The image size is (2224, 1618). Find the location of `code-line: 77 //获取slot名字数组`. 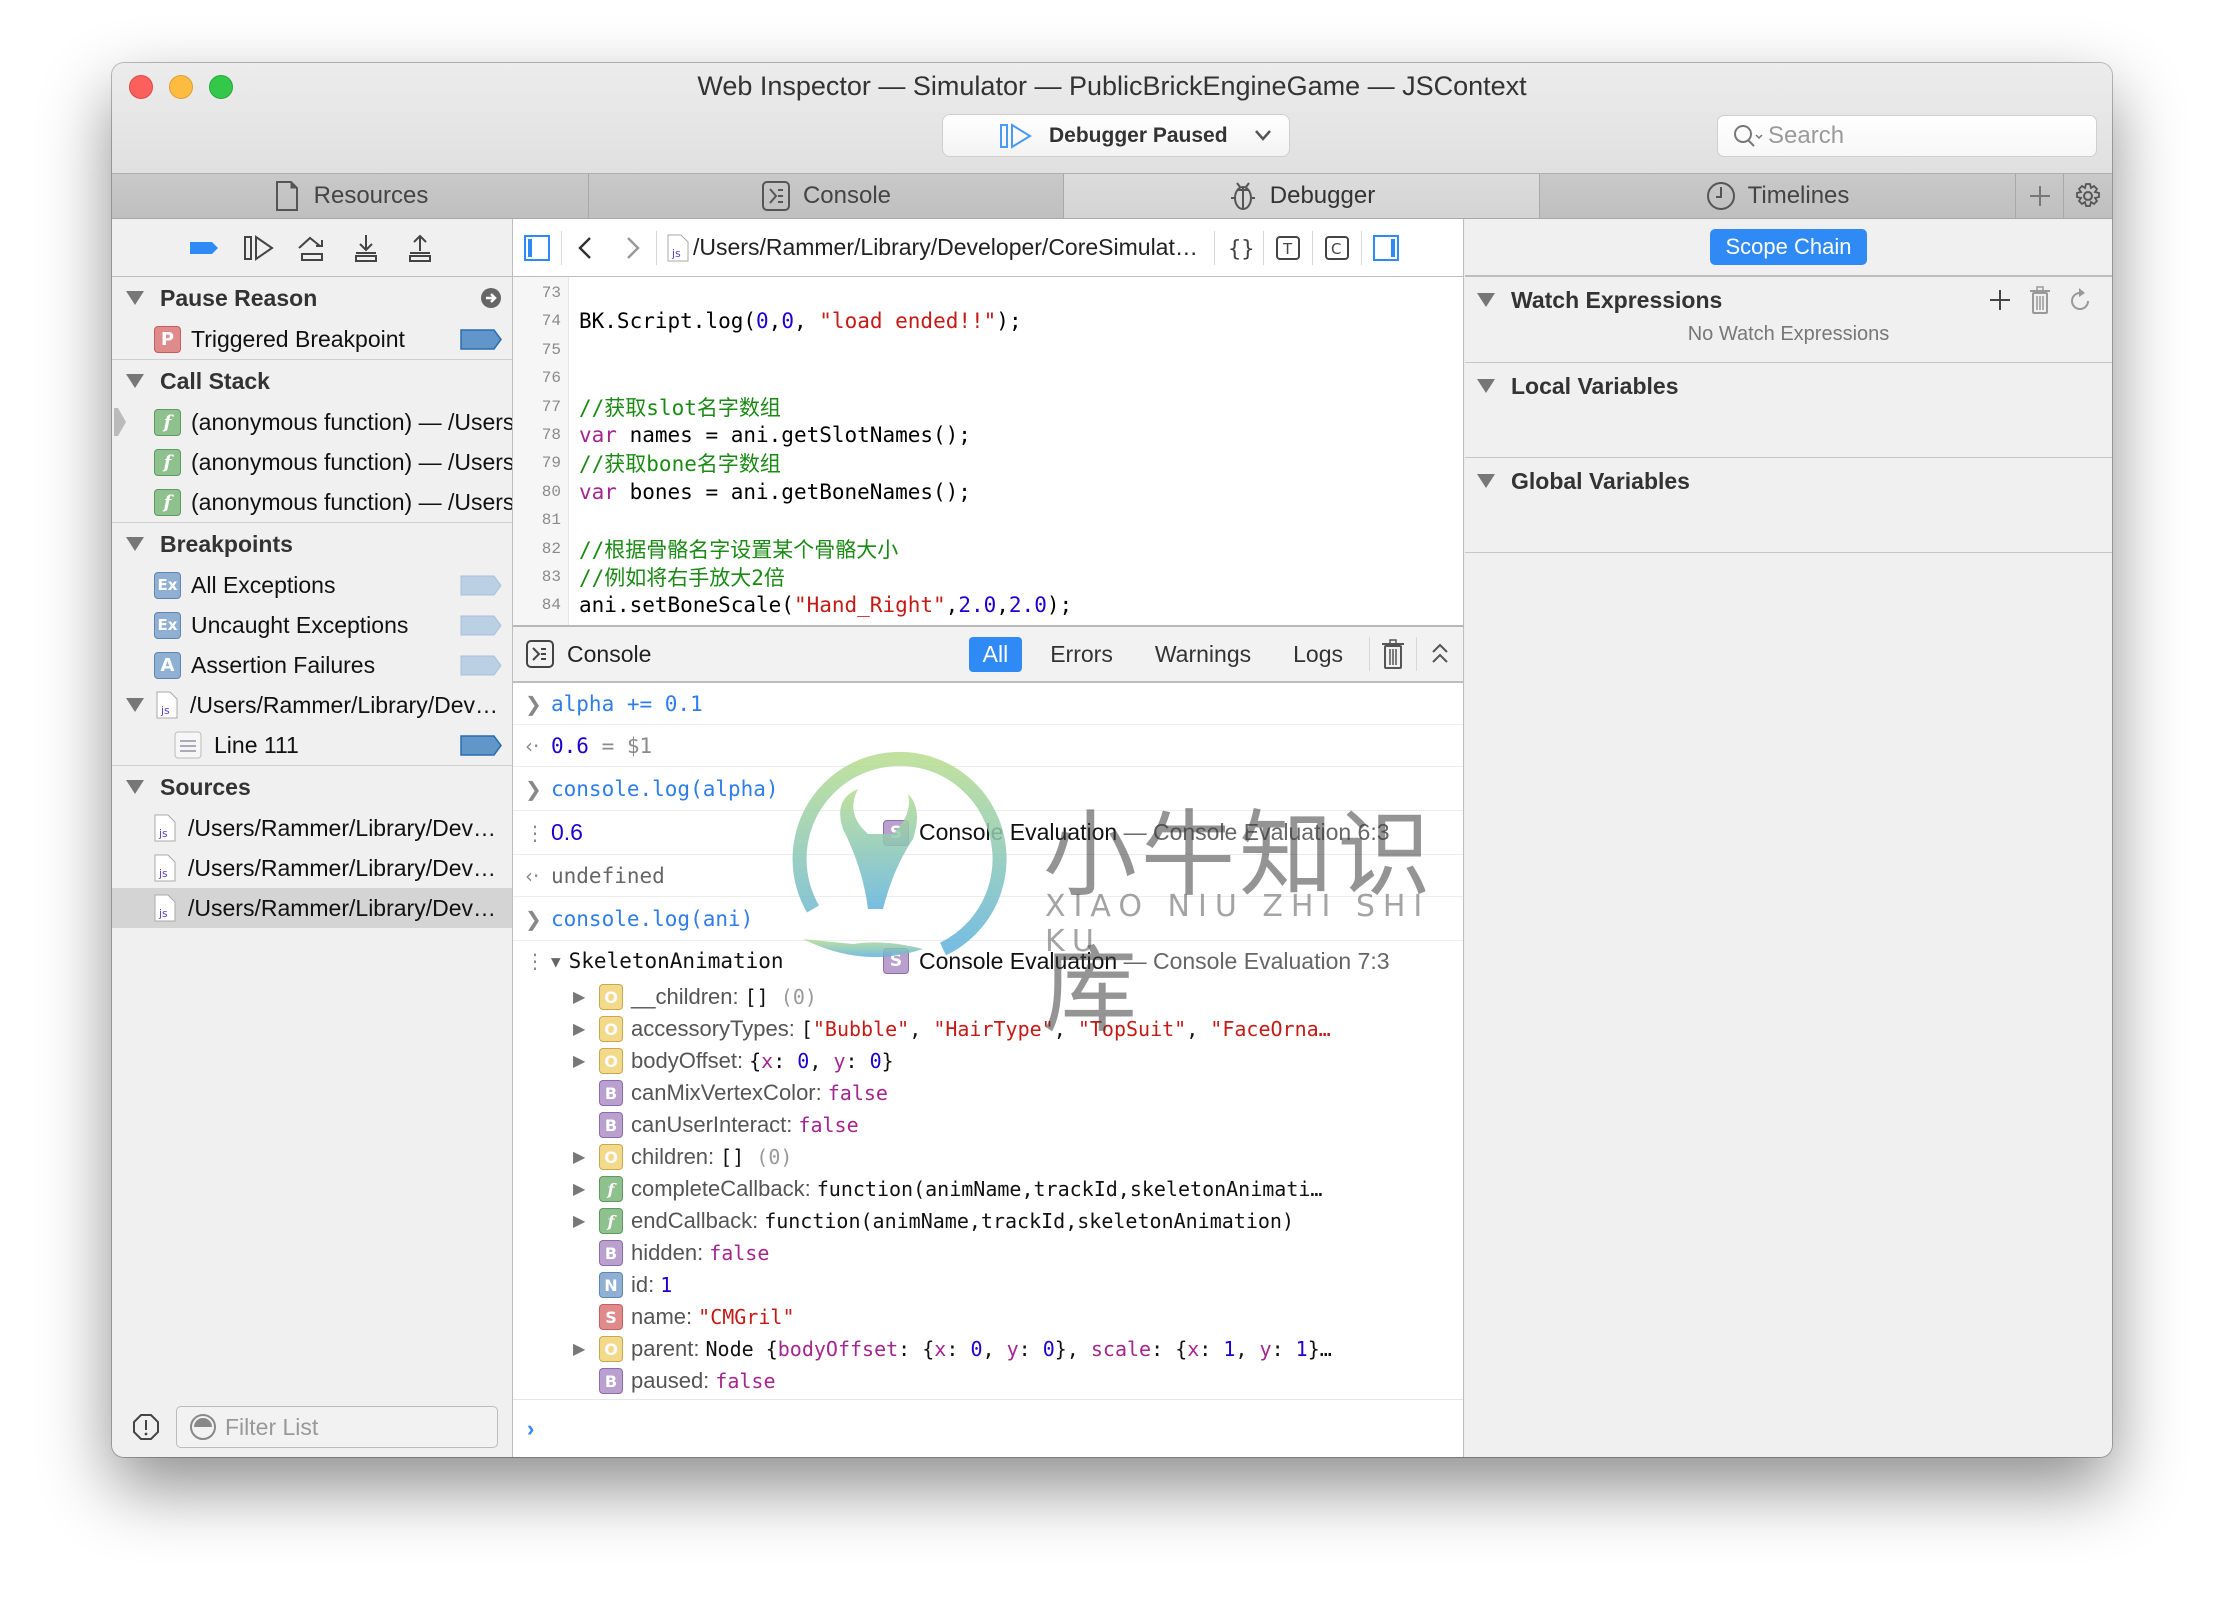

code-line: 77 //获取slot名字数组 is located at coordinates (647, 407).